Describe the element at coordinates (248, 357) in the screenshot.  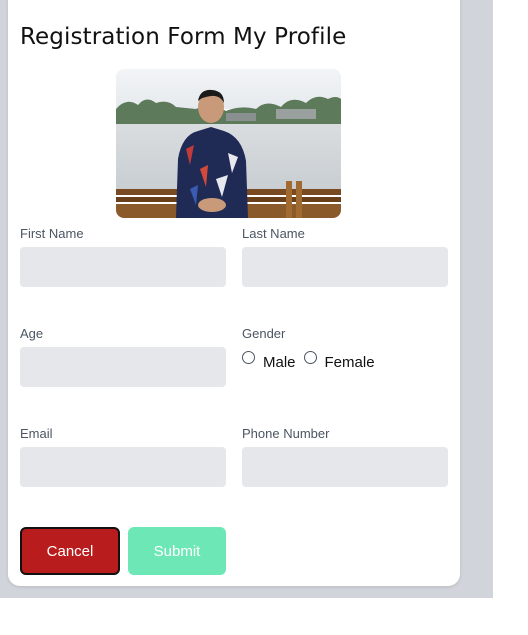
I see `male-radio` at that location.